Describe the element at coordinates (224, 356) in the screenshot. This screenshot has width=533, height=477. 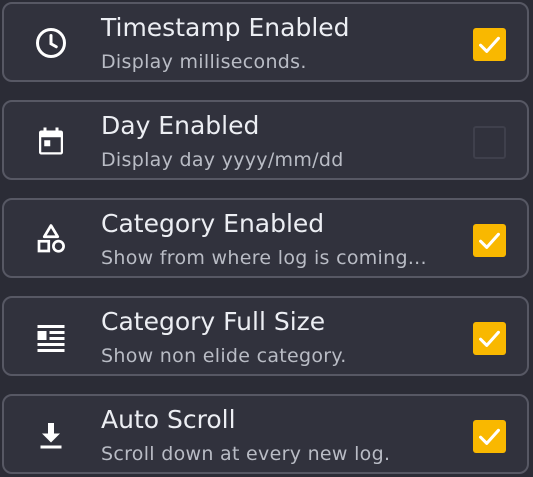
I see `setting-subtitle: Show non elide category.` at that location.